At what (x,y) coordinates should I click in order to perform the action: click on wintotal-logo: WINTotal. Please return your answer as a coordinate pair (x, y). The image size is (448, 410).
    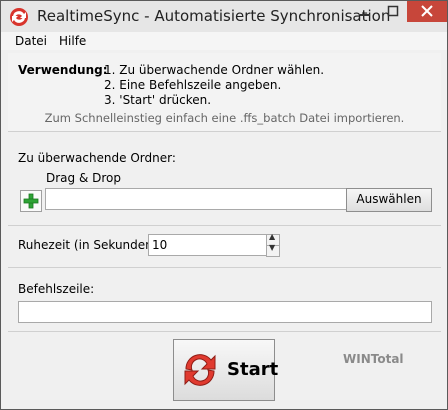
    Looking at the image, I should click on (373, 359).